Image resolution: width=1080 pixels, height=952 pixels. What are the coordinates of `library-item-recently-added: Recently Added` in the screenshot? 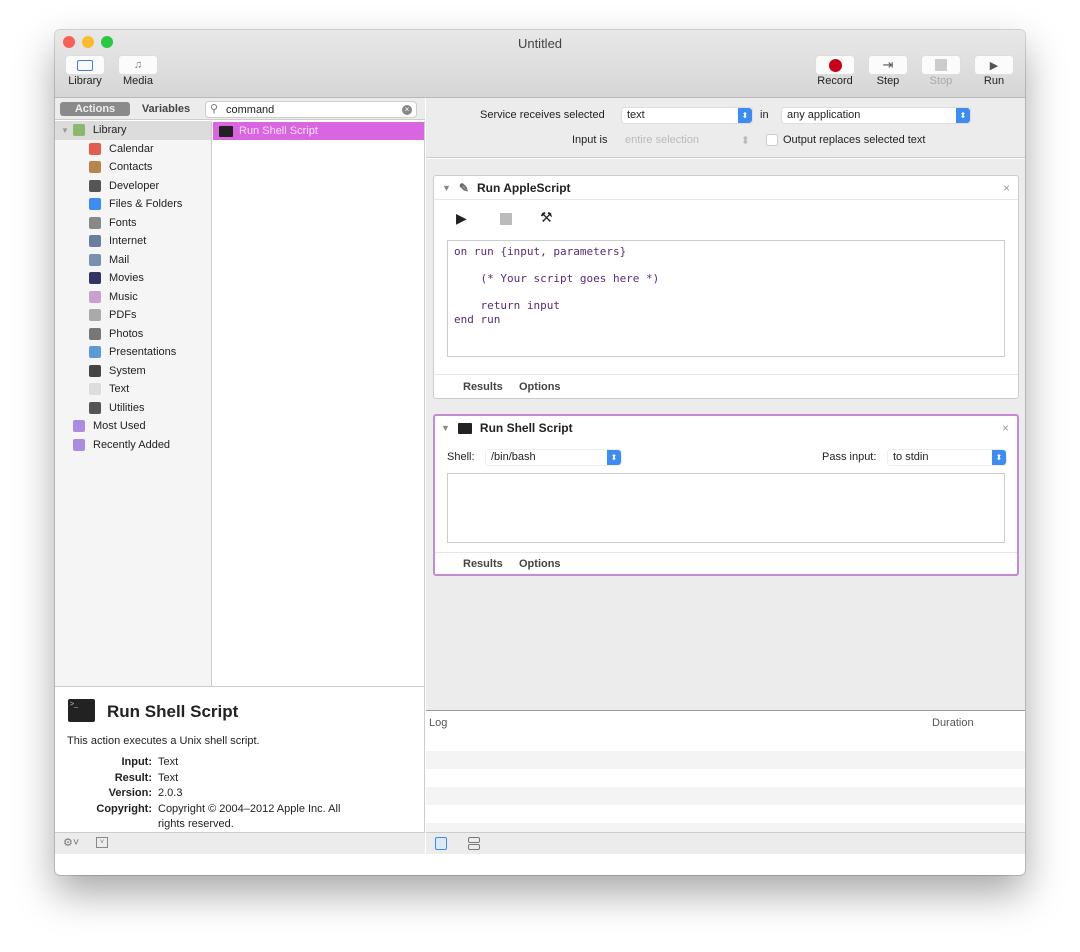 It's located at (133, 445).